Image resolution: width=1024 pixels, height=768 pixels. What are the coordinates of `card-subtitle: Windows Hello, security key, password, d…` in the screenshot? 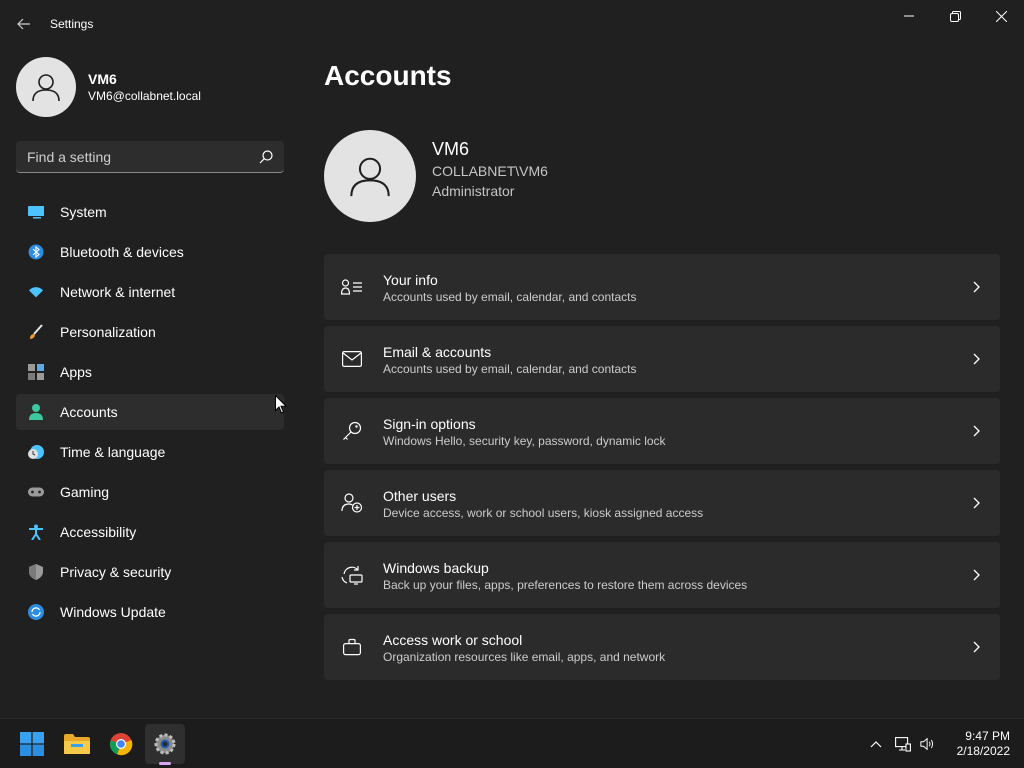 It's located at (524, 441).